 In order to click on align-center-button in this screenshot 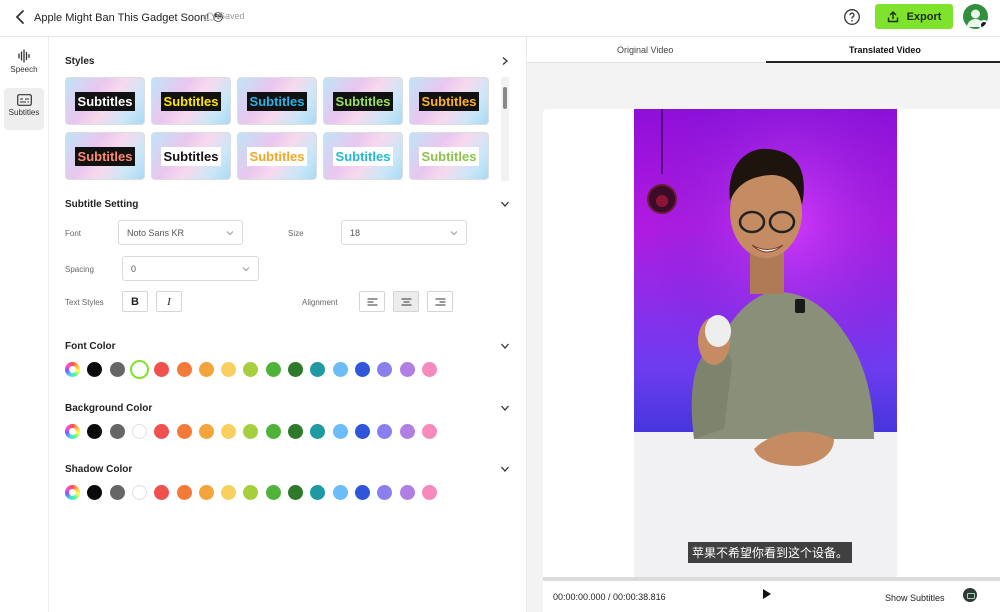, I will do `click(406, 301)`.